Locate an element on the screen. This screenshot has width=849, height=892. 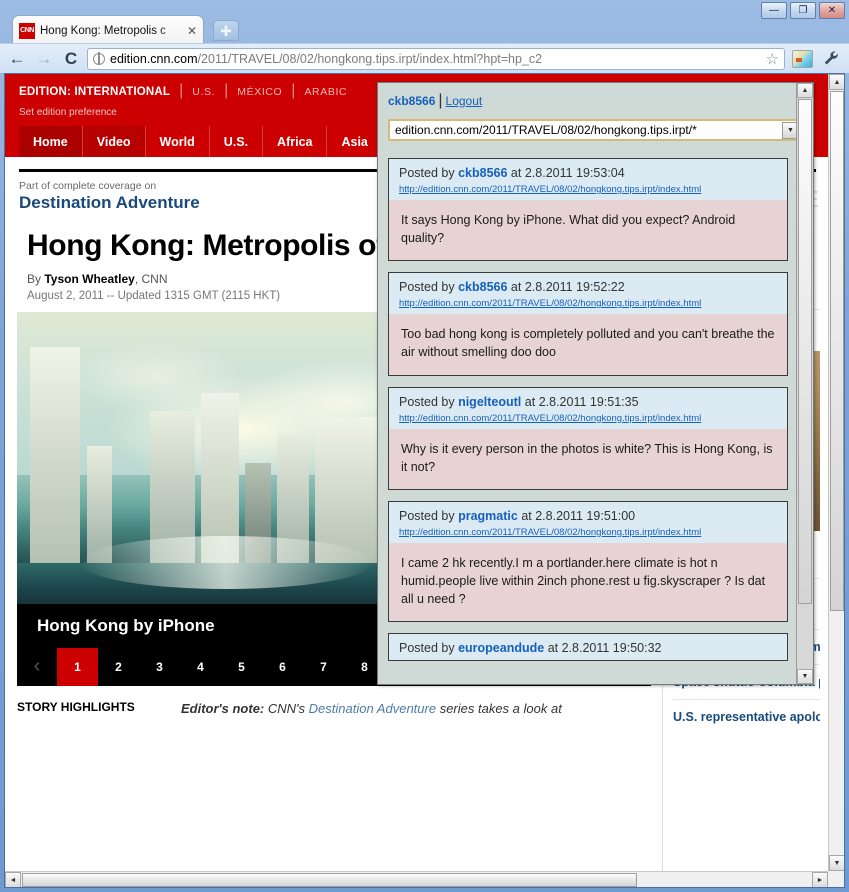
wrench-menu-button is located at coordinates (831, 58).